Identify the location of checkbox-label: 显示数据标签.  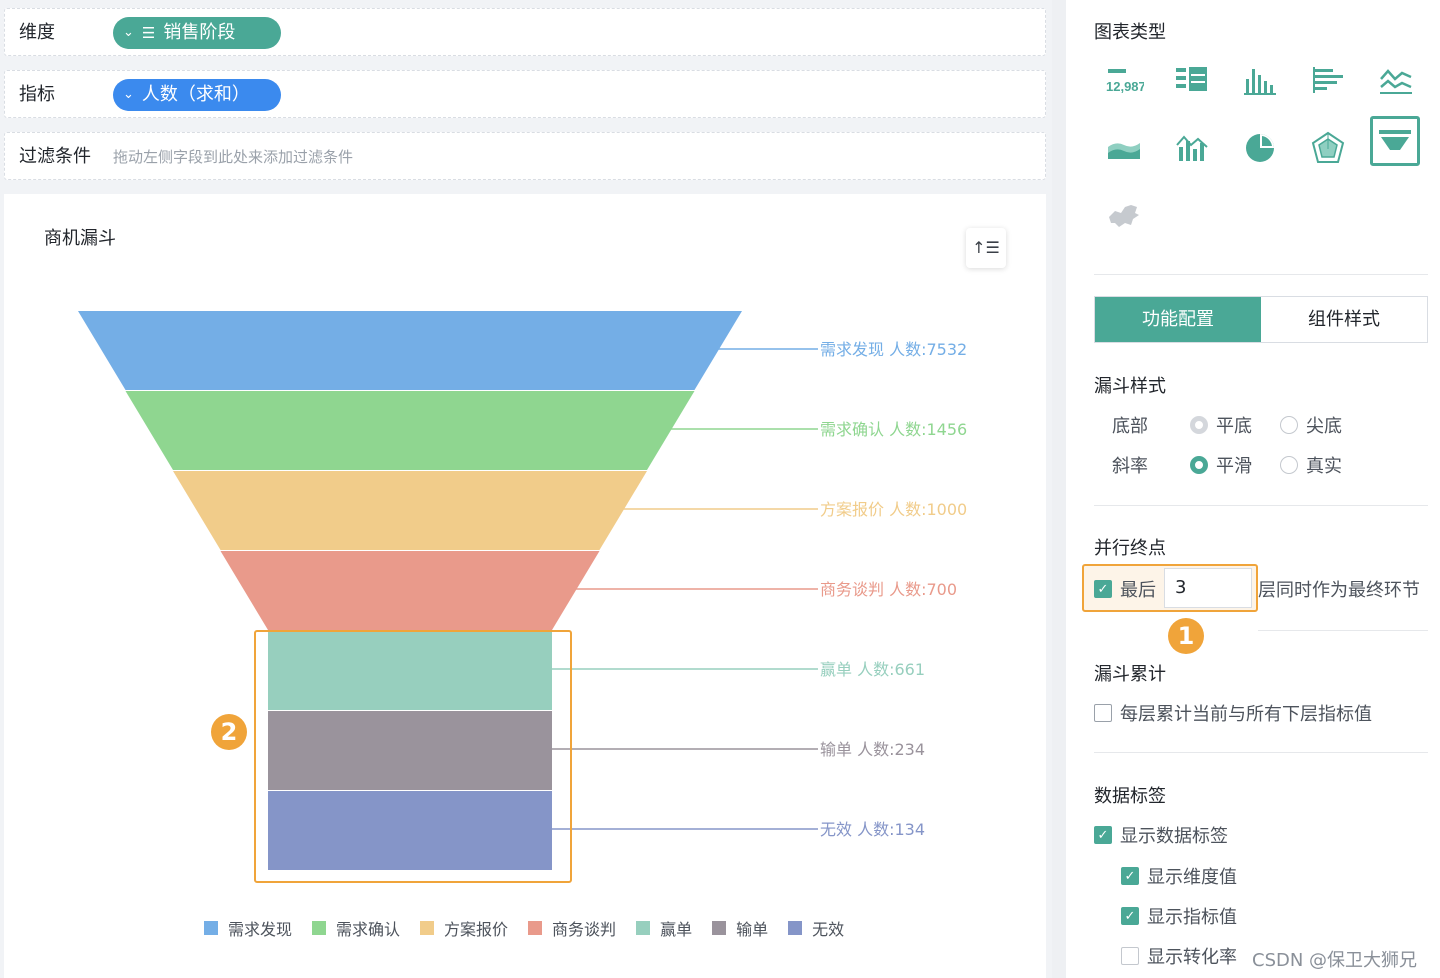
(1174, 836).